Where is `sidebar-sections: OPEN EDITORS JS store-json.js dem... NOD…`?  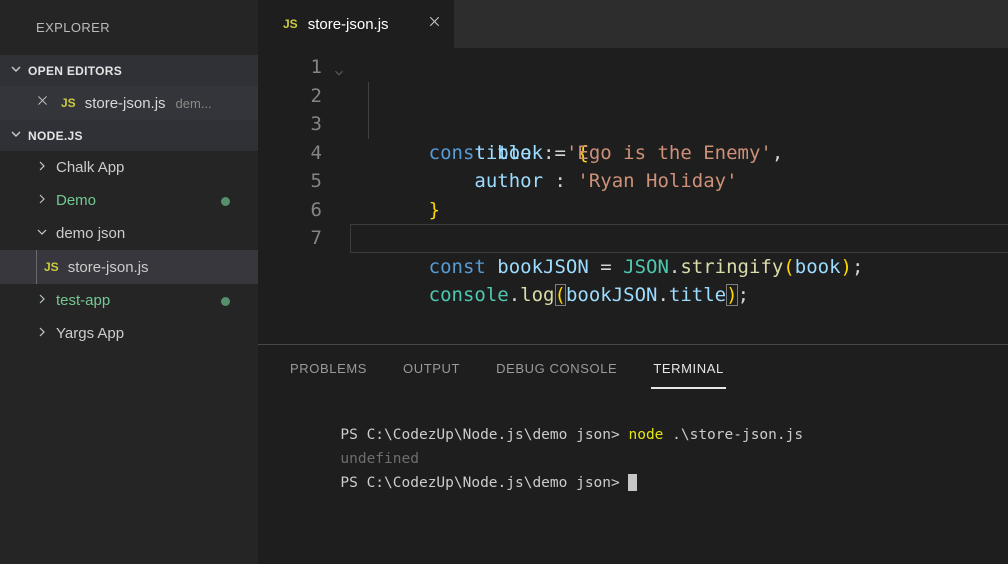
sidebar-sections: OPEN EDITORS JS store-json.js dem... NOD… is located at coordinates (129, 103).